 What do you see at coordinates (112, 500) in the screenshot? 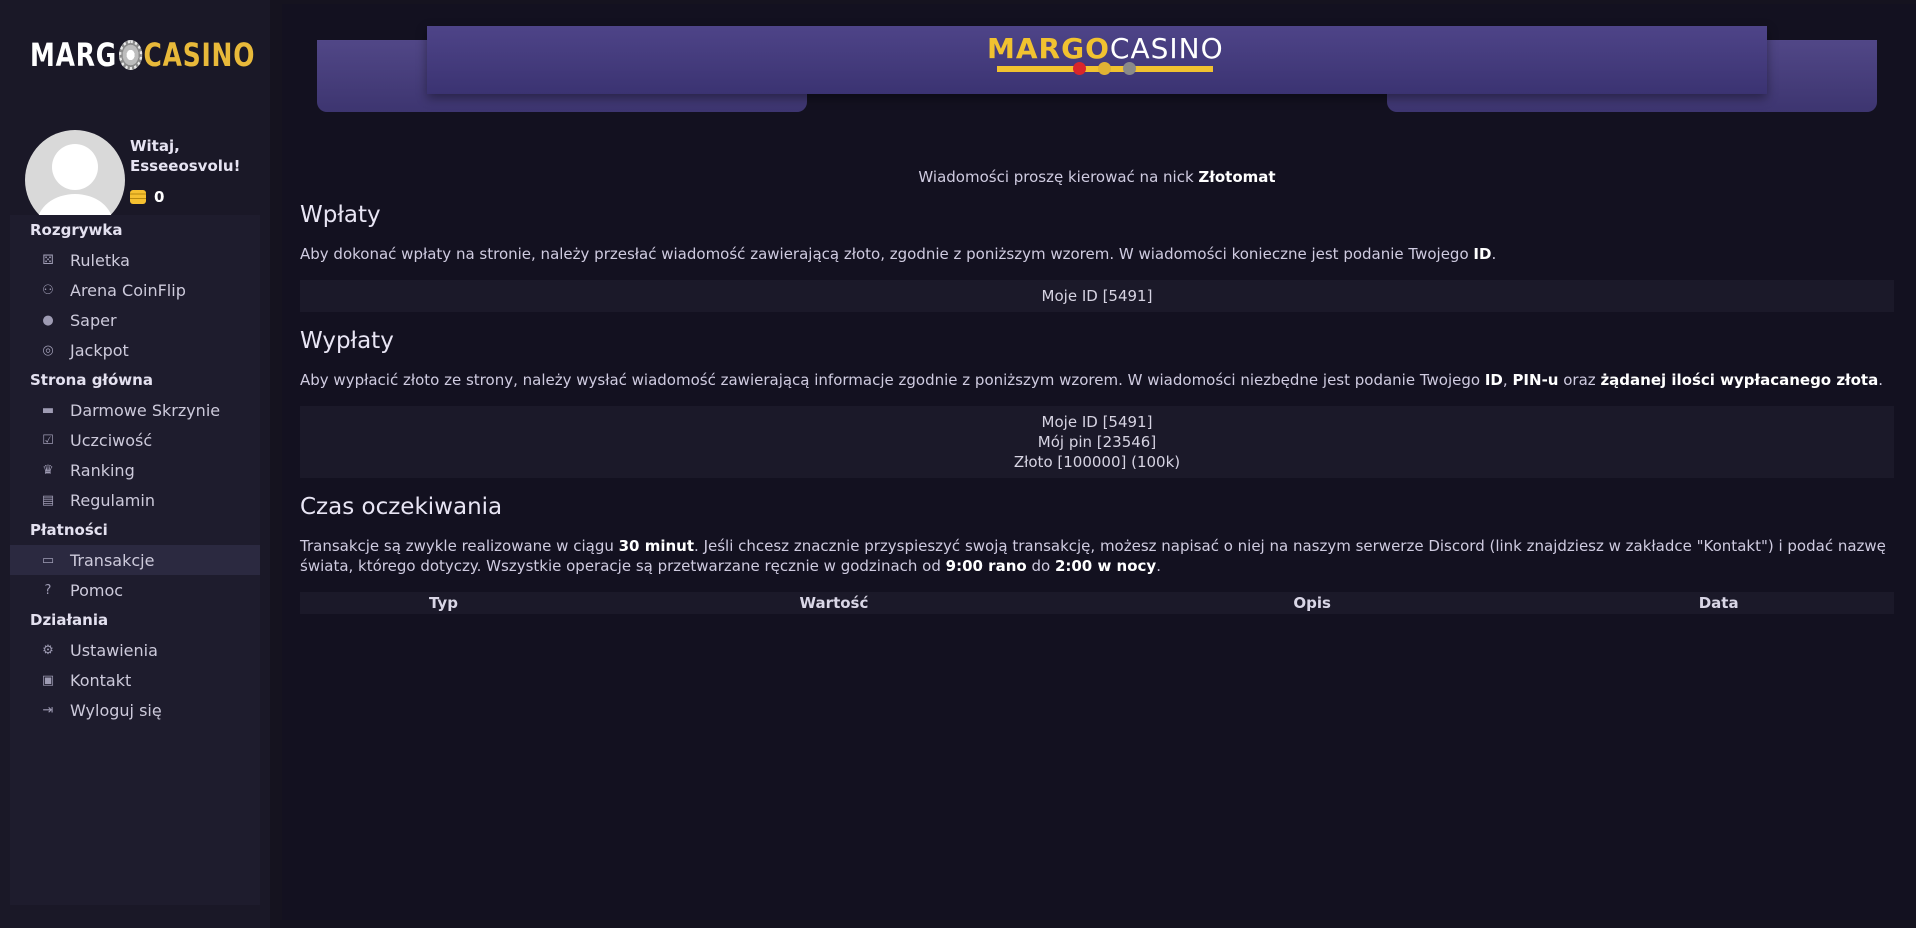
I see `sidebar-item-label: Regulamin` at bounding box center [112, 500].